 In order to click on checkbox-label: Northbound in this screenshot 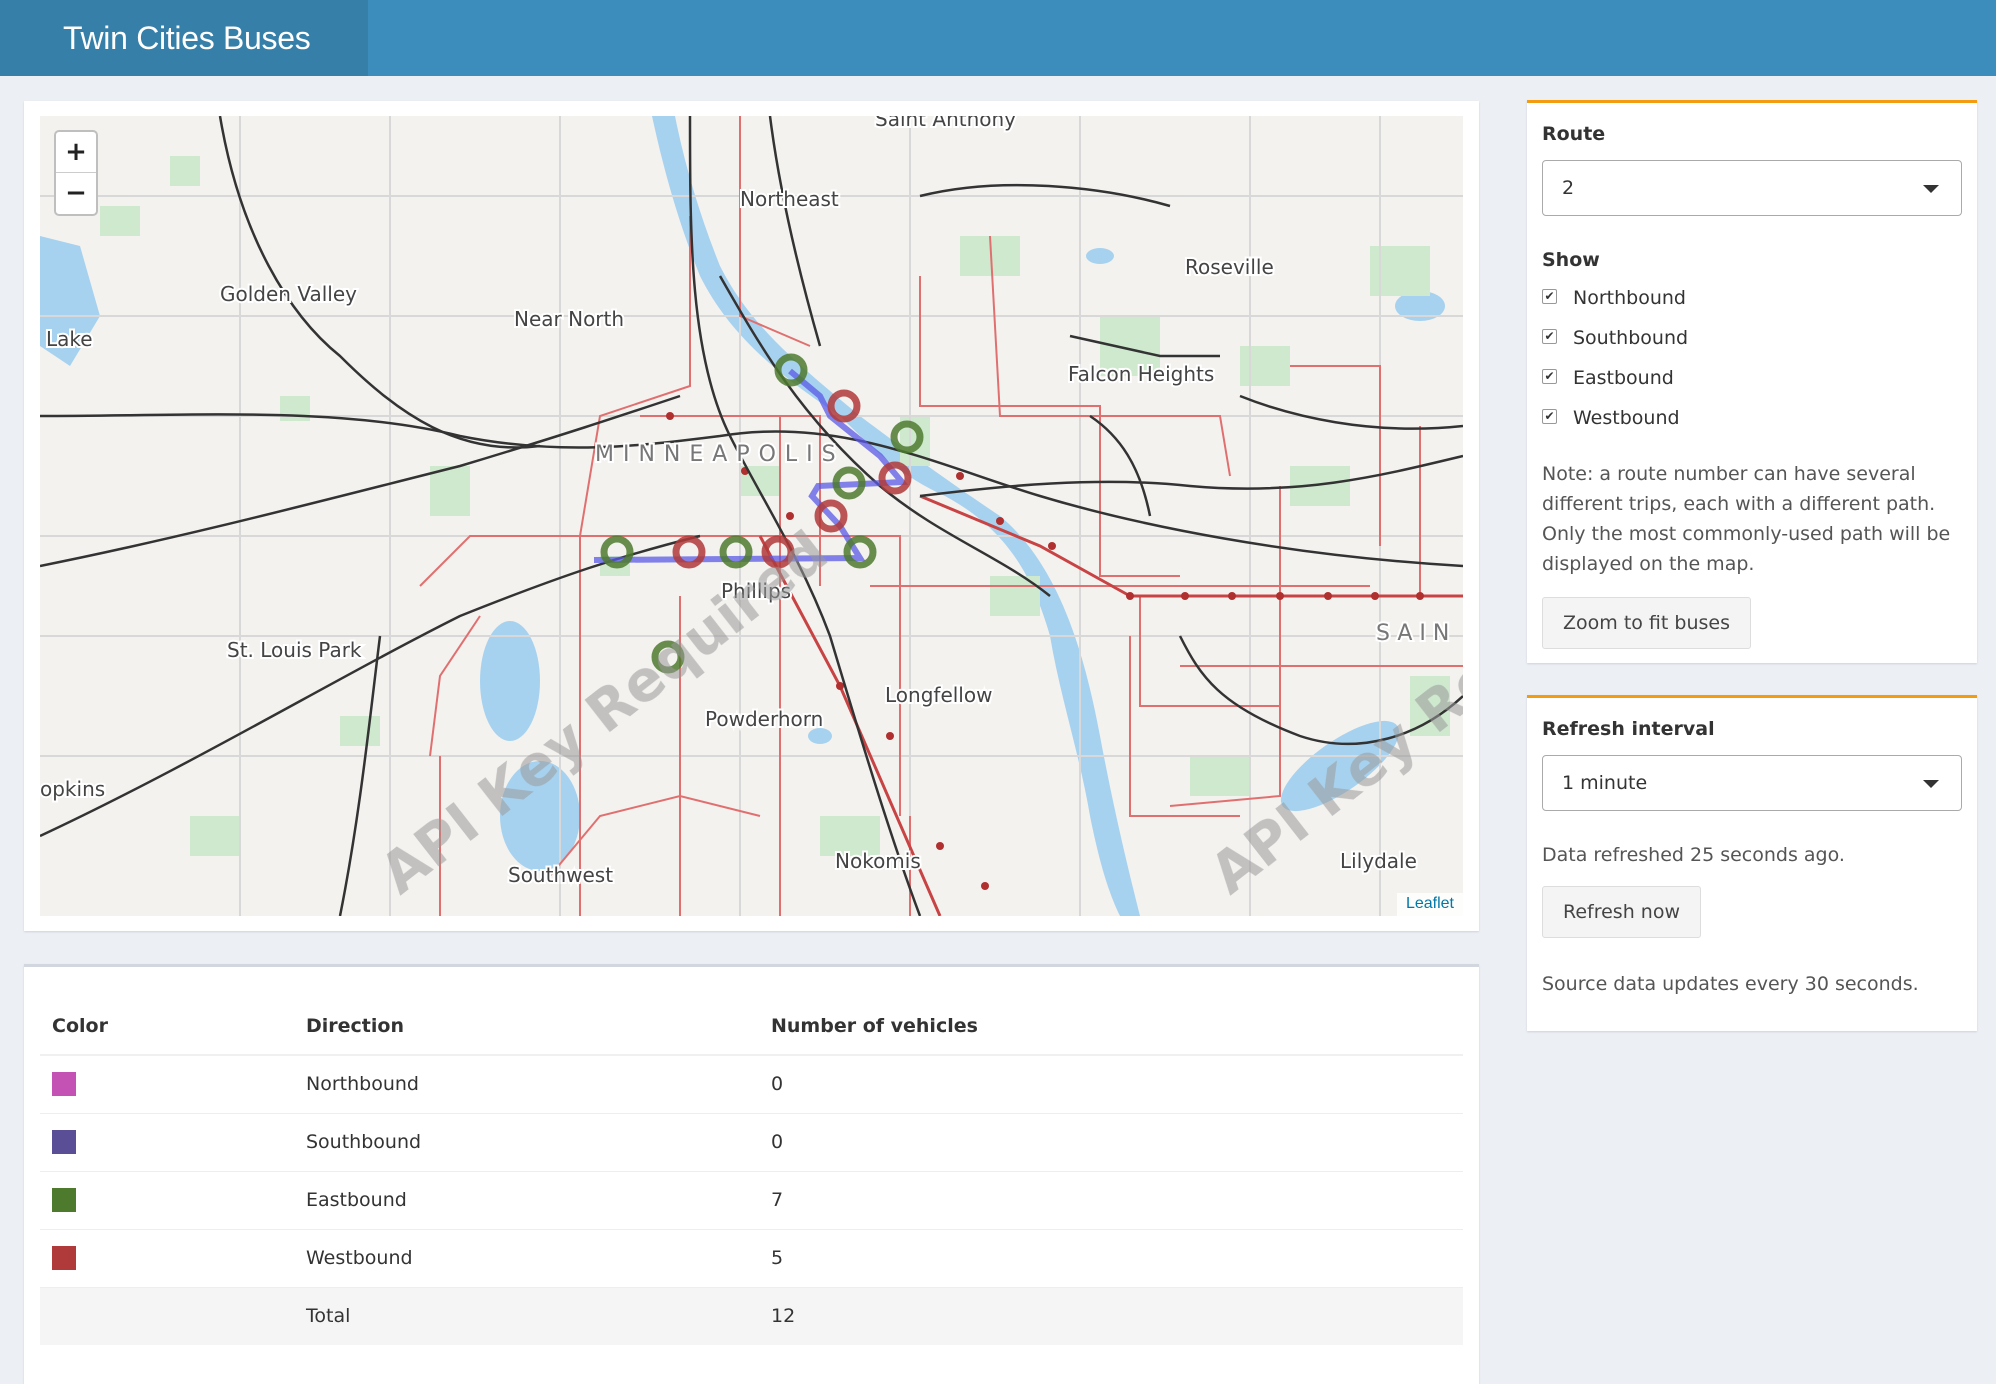, I will do `click(1629, 298)`.